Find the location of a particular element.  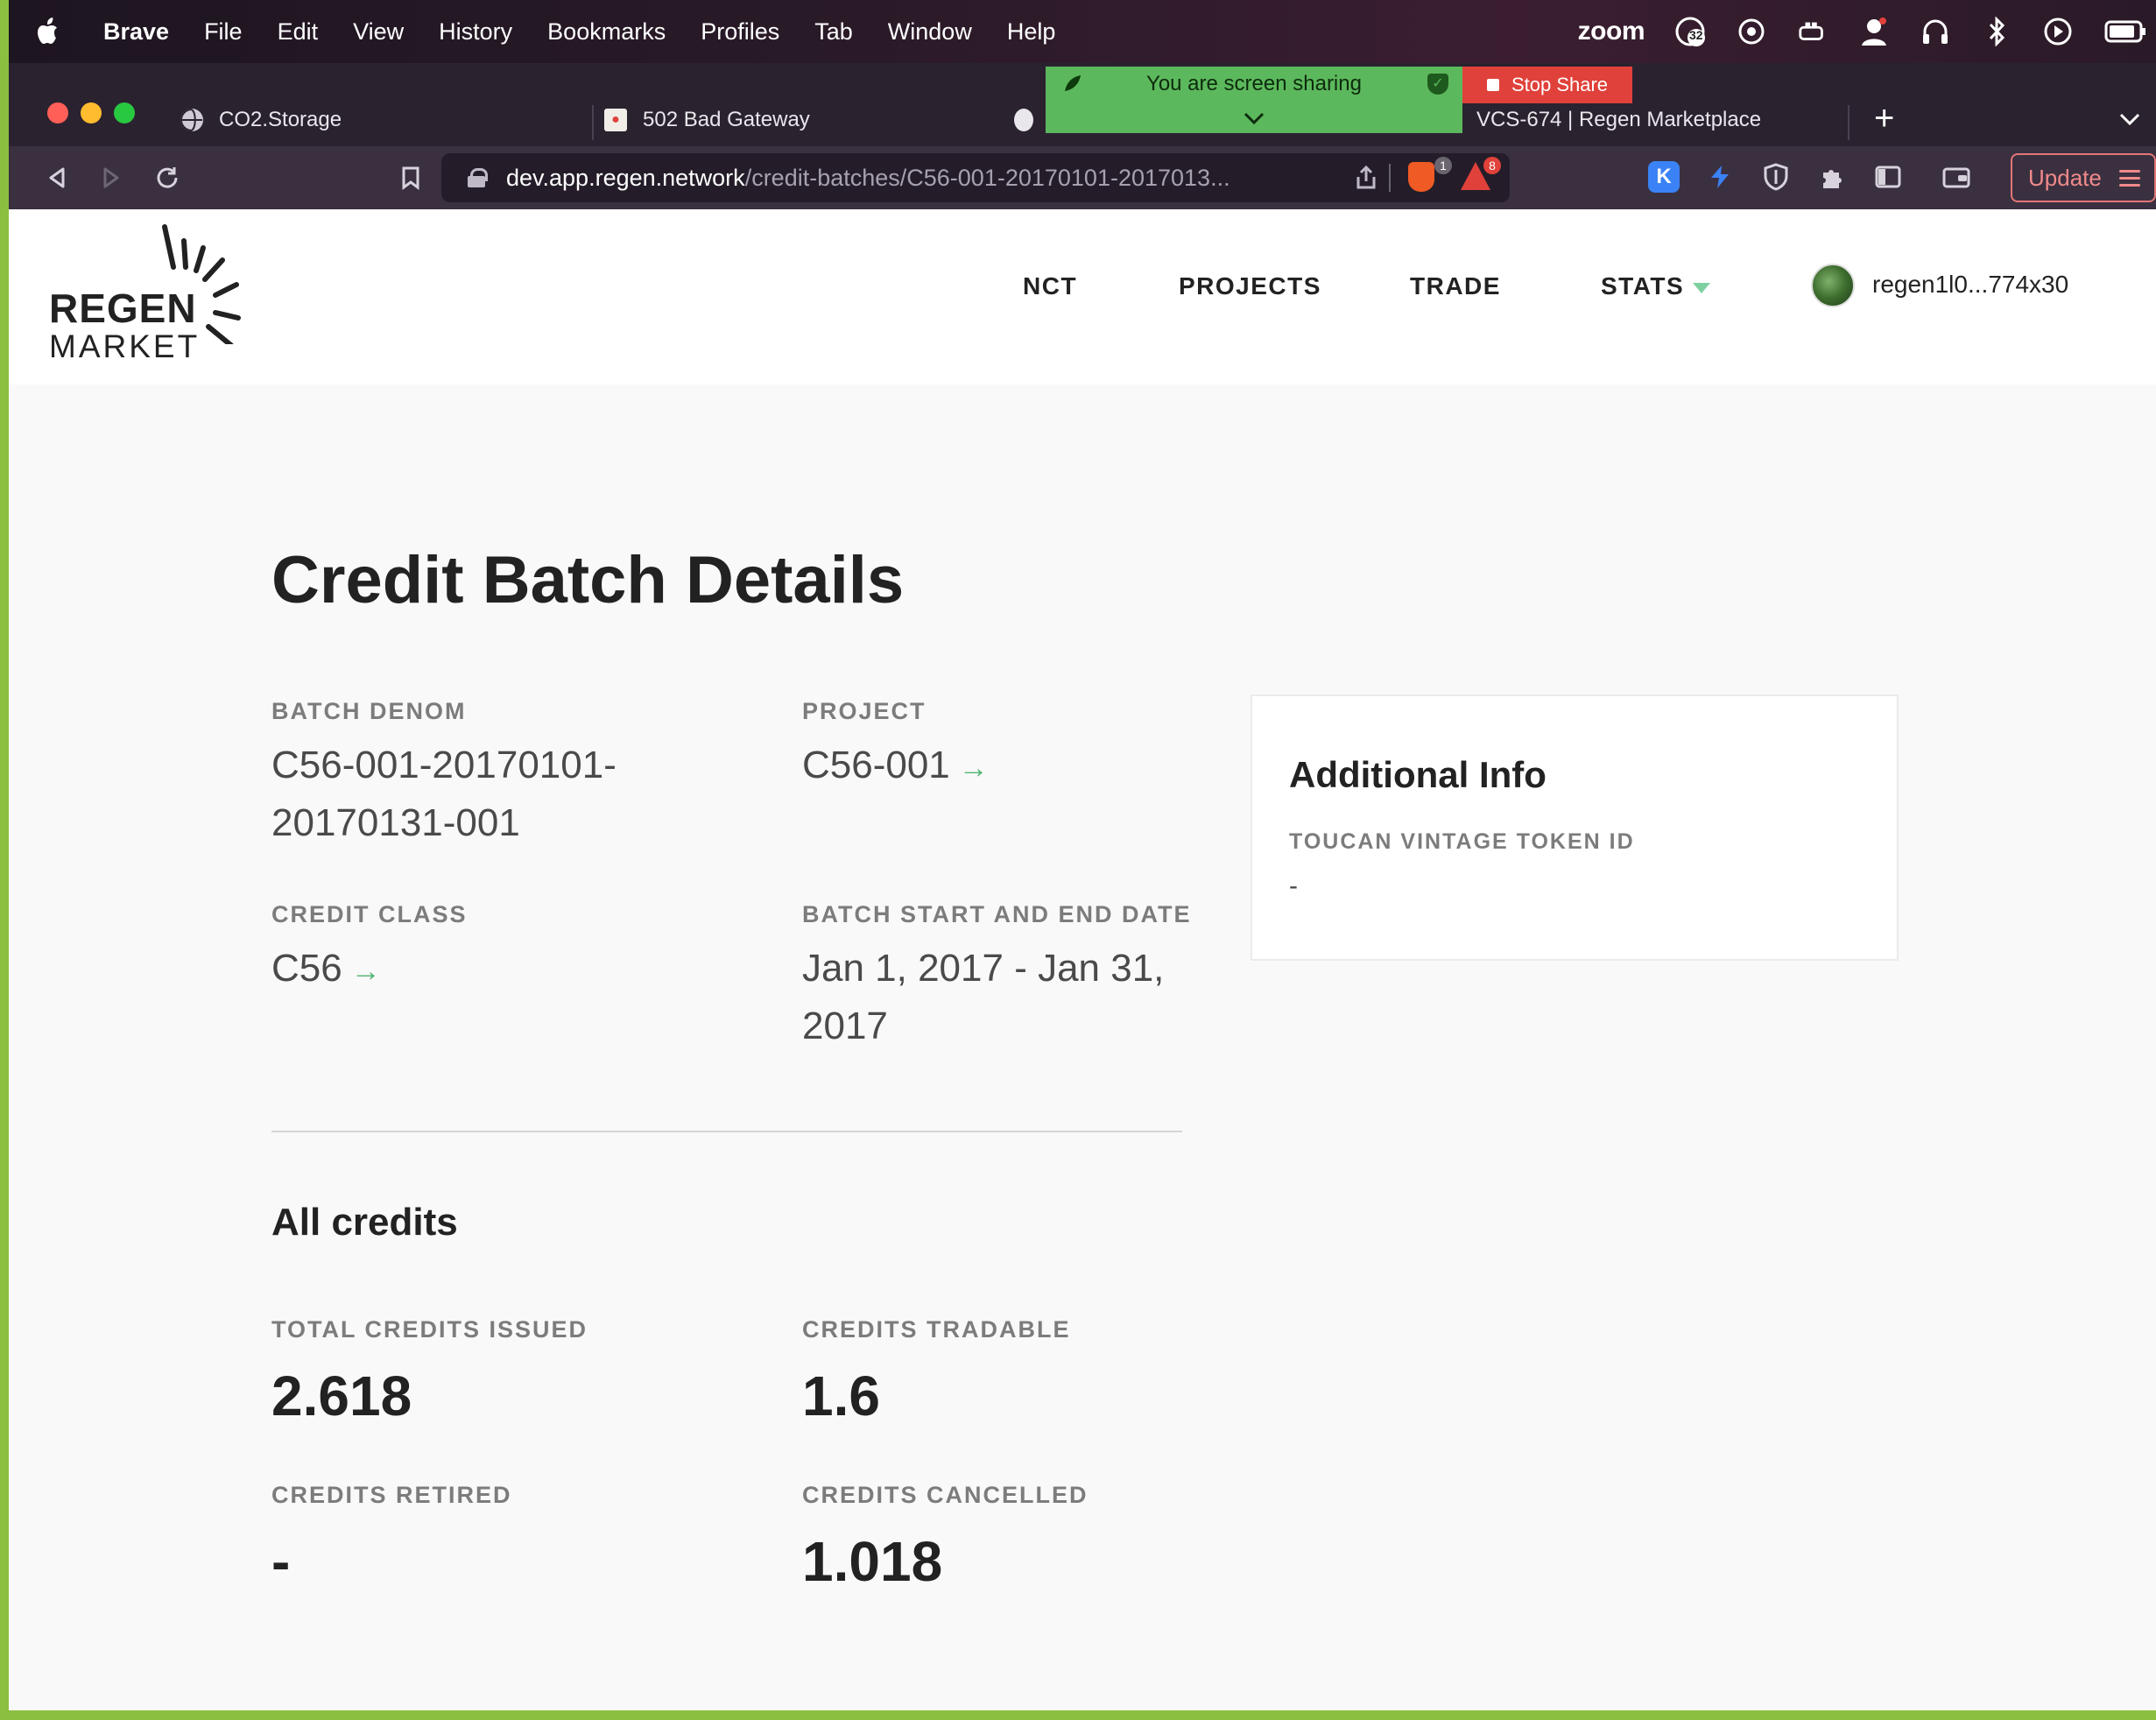

batch-denom-line1: C56-001-20170101- is located at coordinates (444, 765).